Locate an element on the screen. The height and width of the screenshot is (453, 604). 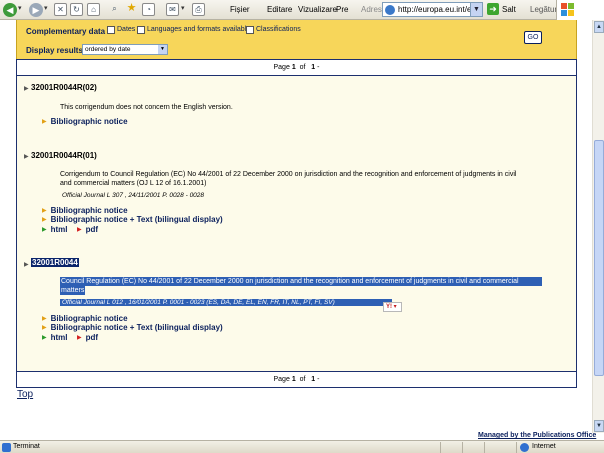
top-link: Top is located at coordinates (25, 394).